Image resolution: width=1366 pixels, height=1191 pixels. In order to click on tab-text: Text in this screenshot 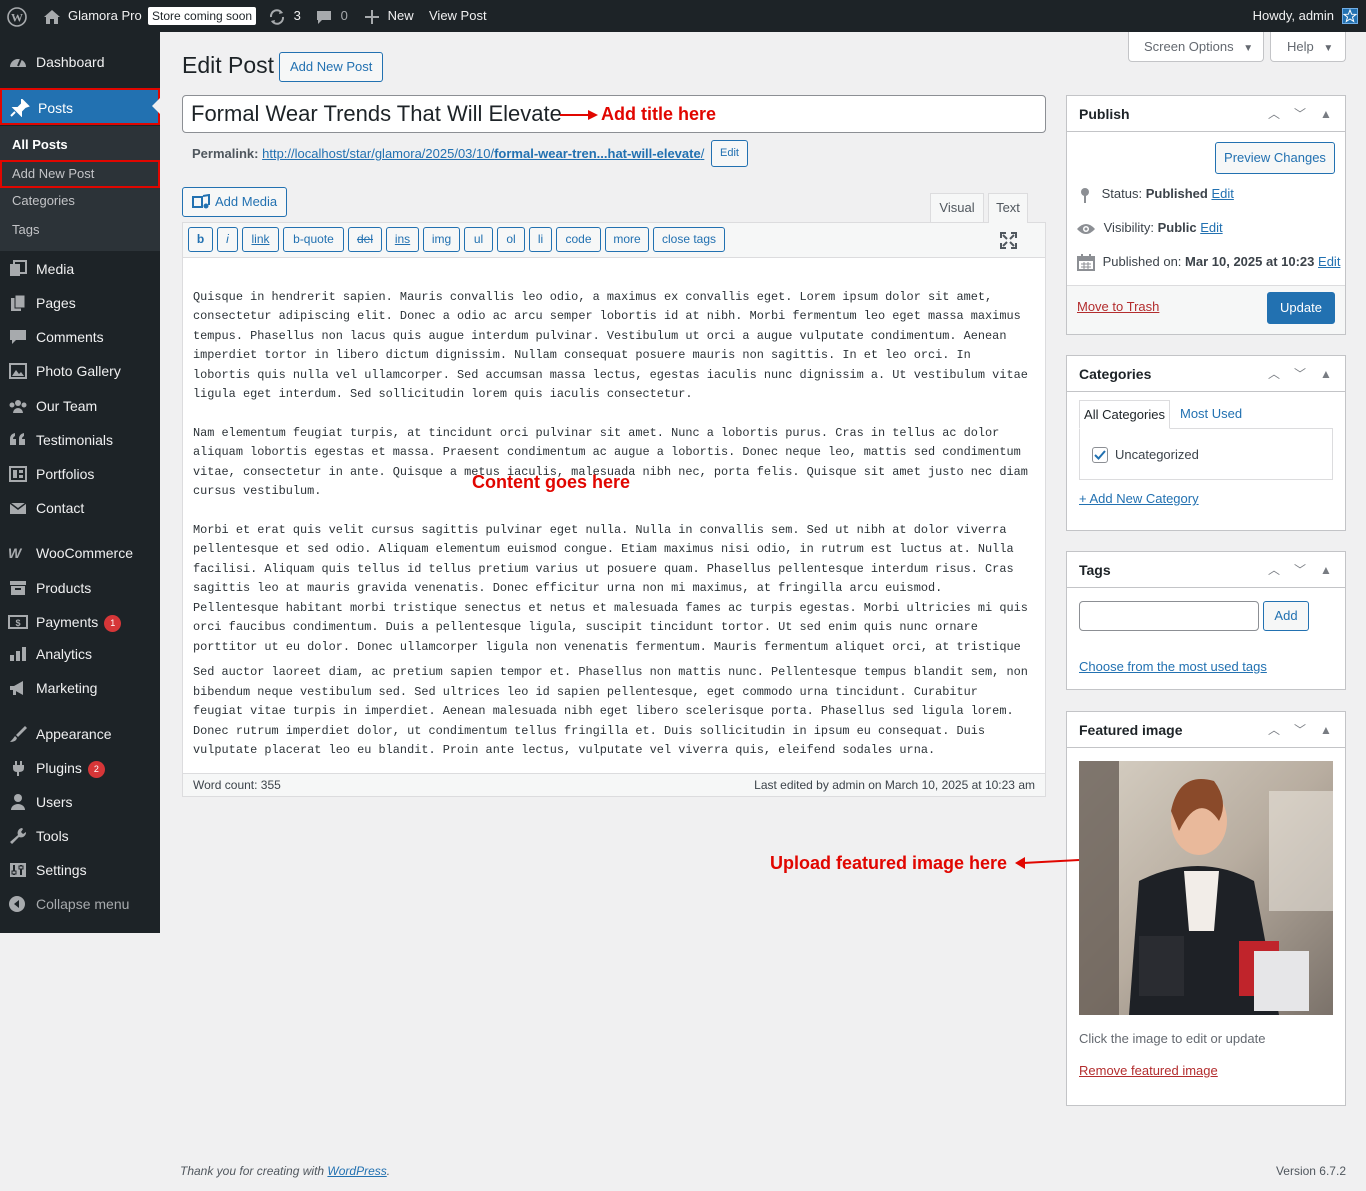, I will do `click(1008, 208)`.